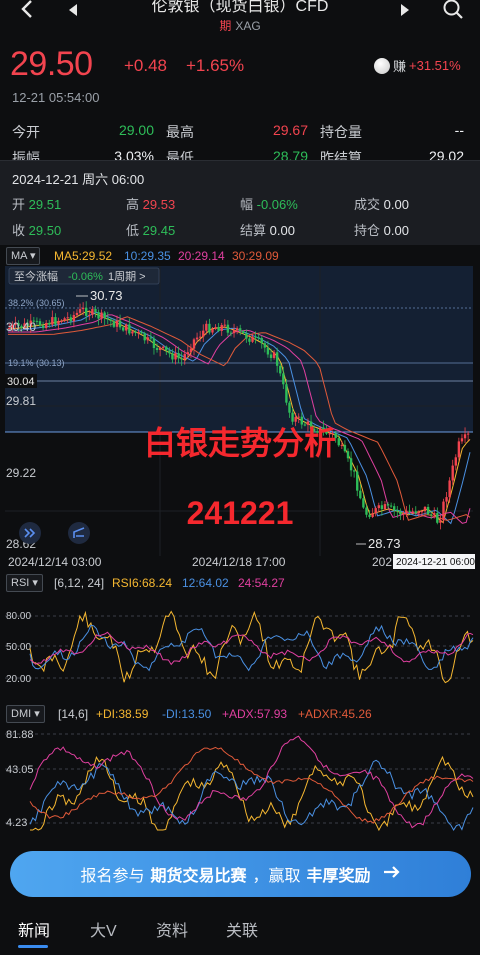  Describe the element at coordinates (338, 876) in the screenshot. I see `banner-text-4: 丰厚奖励` at that location.